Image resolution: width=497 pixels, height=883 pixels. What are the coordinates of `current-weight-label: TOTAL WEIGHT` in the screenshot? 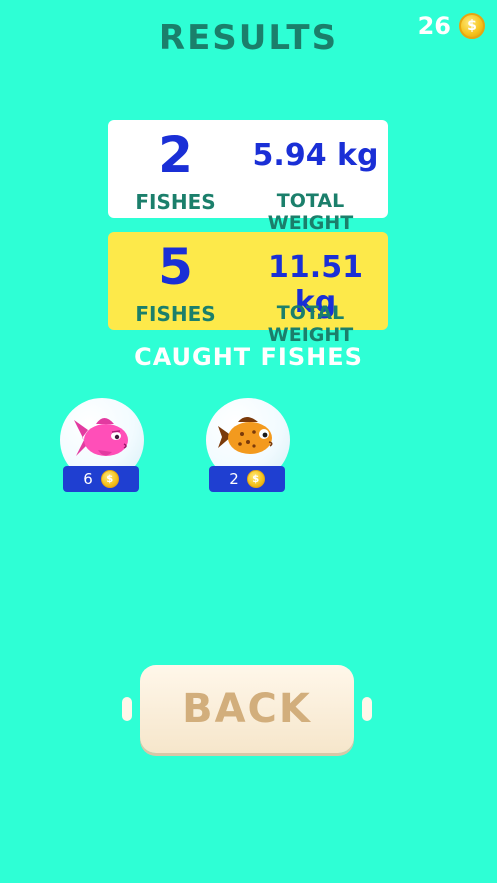 It's located at (310, 212).